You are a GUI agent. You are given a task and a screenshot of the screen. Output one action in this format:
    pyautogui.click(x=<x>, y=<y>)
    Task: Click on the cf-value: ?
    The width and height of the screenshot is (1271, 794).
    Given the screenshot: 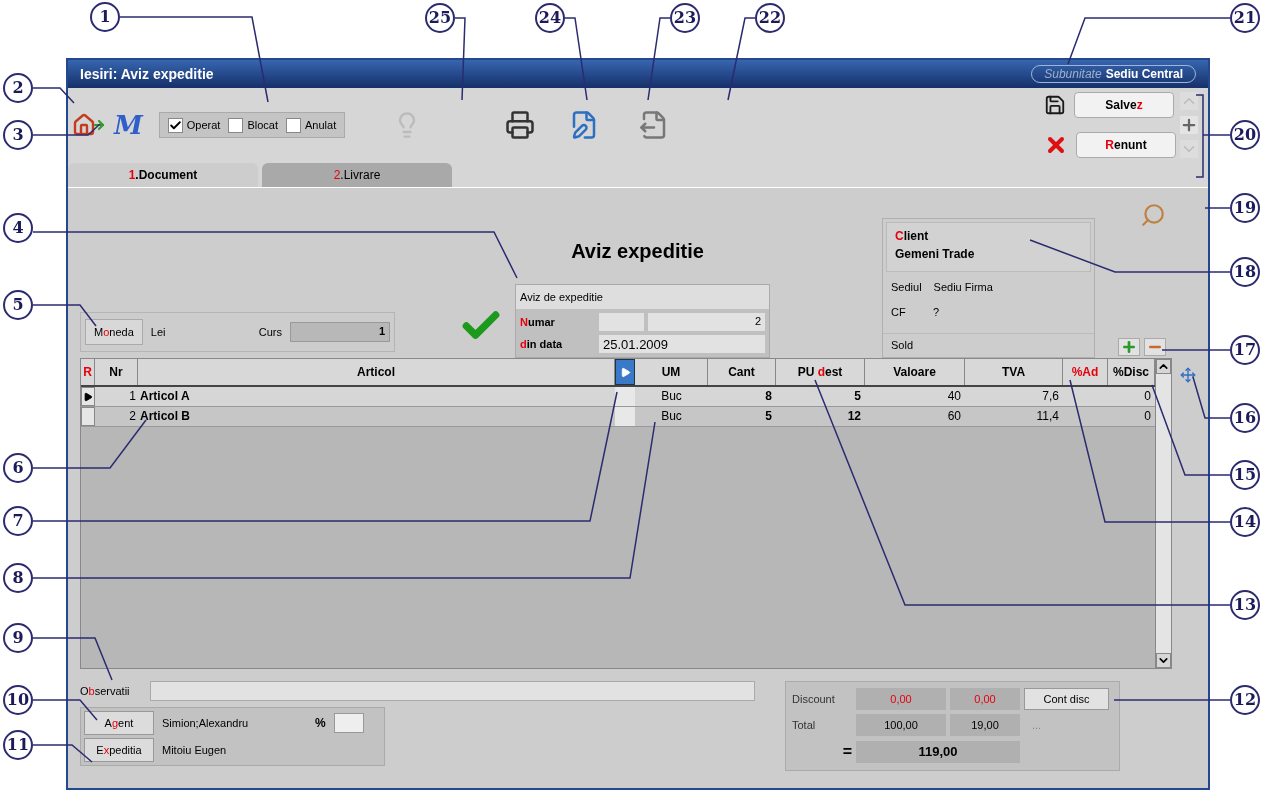 What is the action you would take?
    pyautogui.click(x=936, y=312)
    